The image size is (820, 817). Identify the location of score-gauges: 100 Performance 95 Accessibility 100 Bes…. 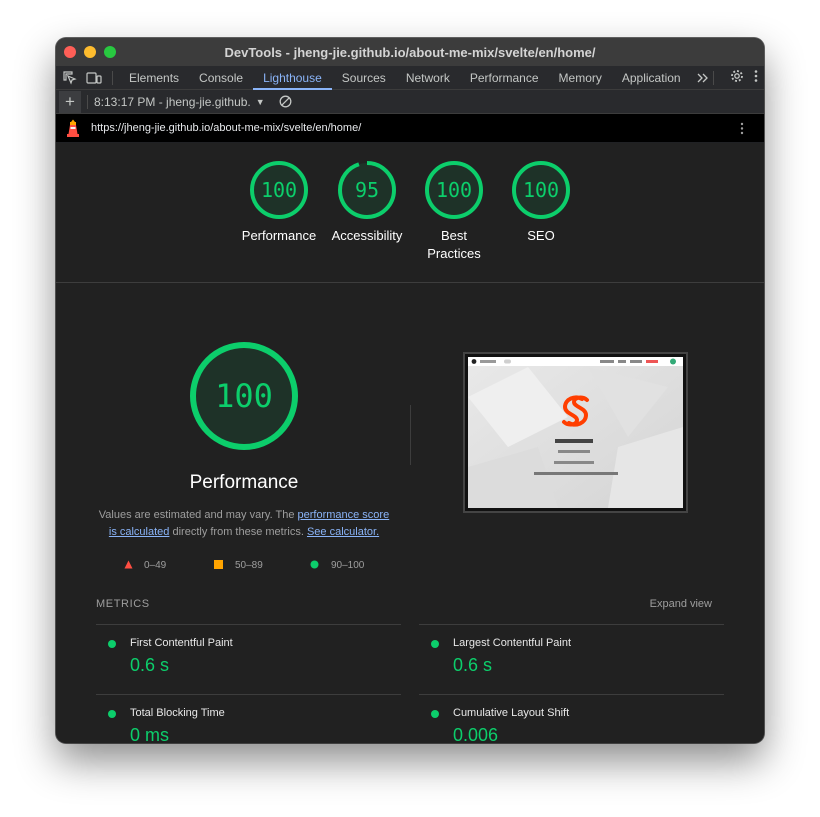
(410, 215).